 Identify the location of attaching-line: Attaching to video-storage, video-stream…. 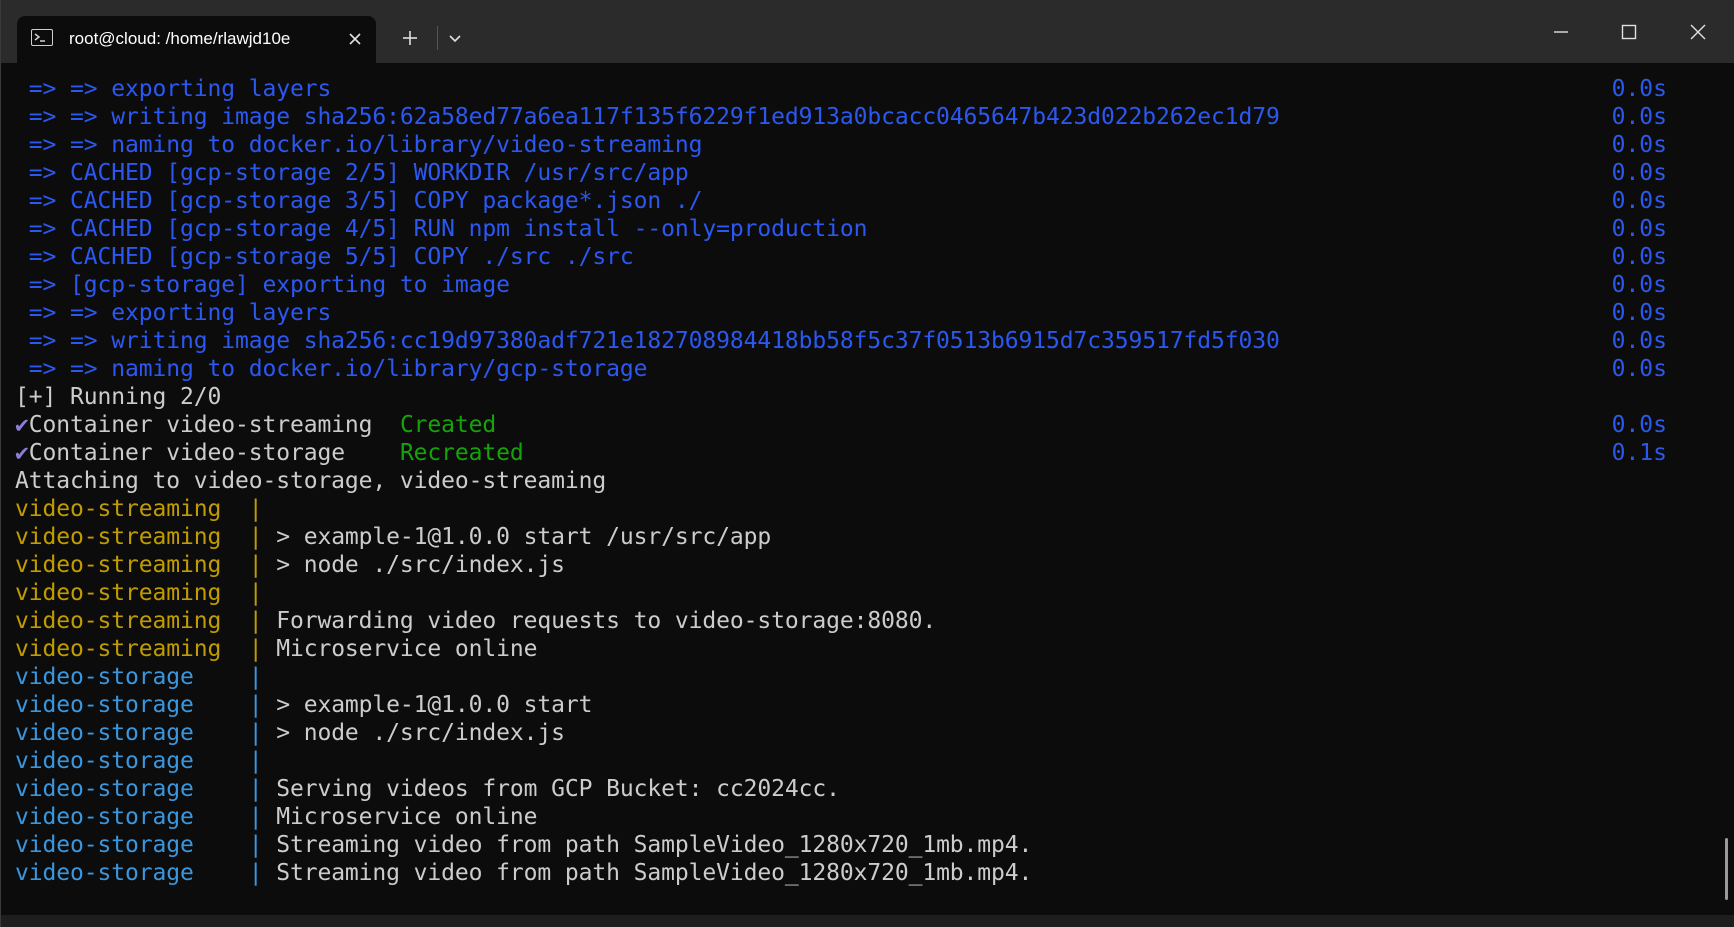
(311, 481).